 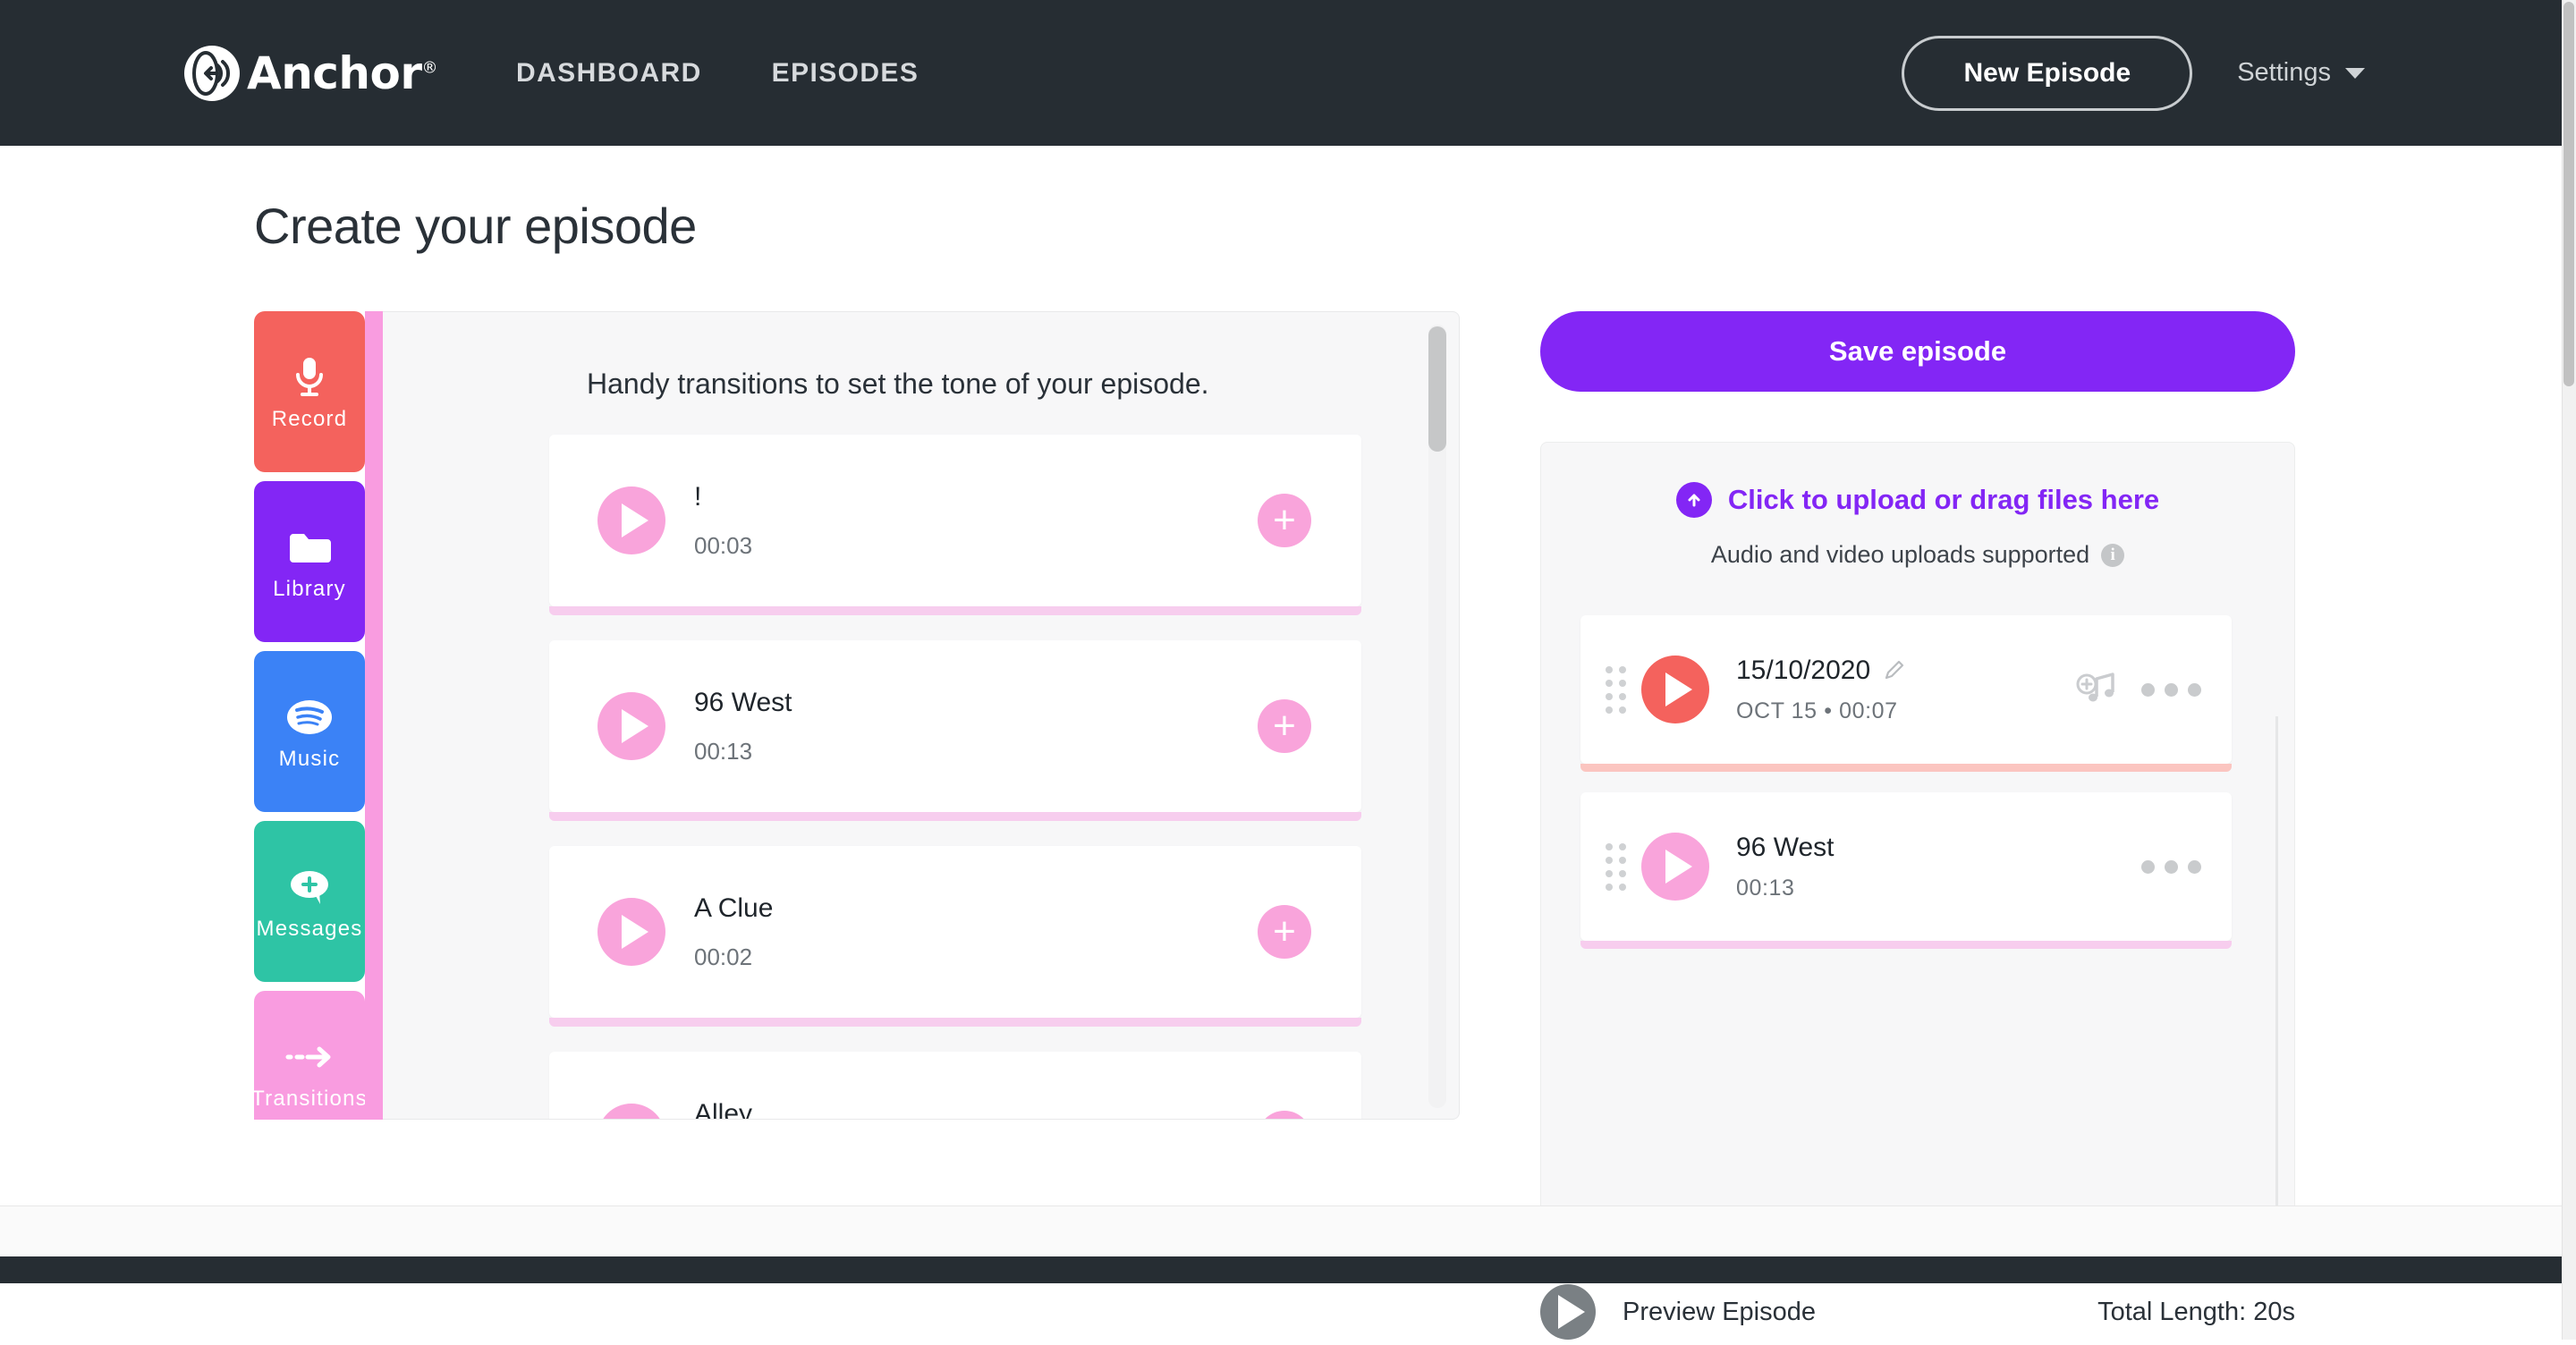 I want to click on episode-segment-title-row: 15/10/2020, so click(x=1821, y=671).